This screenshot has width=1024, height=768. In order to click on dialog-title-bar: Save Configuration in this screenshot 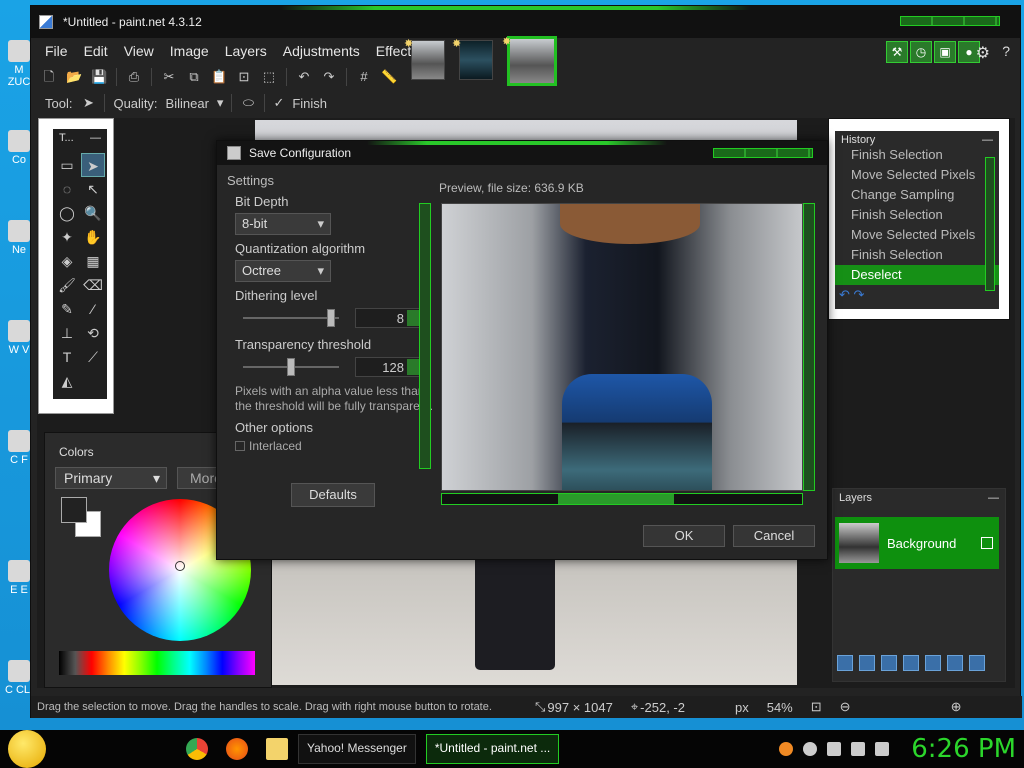, I will do `click(522, 153)`.